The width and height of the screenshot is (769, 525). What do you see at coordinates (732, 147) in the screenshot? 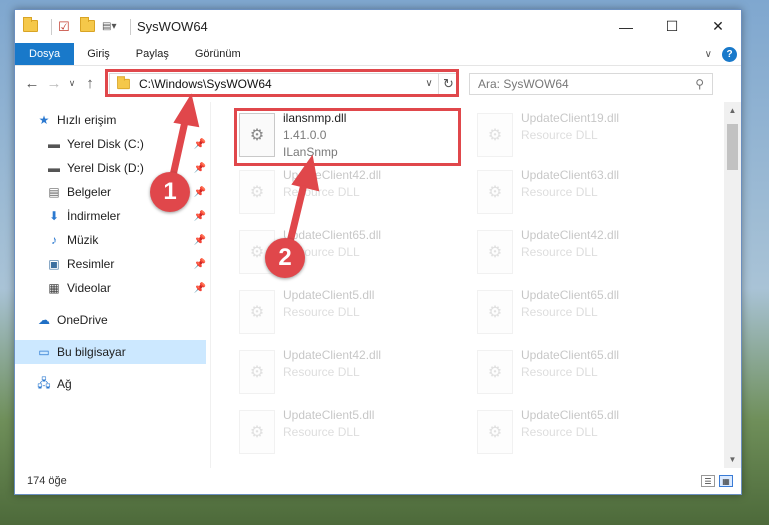
I see `scroll-thumb` at bounding box center [732, 147].